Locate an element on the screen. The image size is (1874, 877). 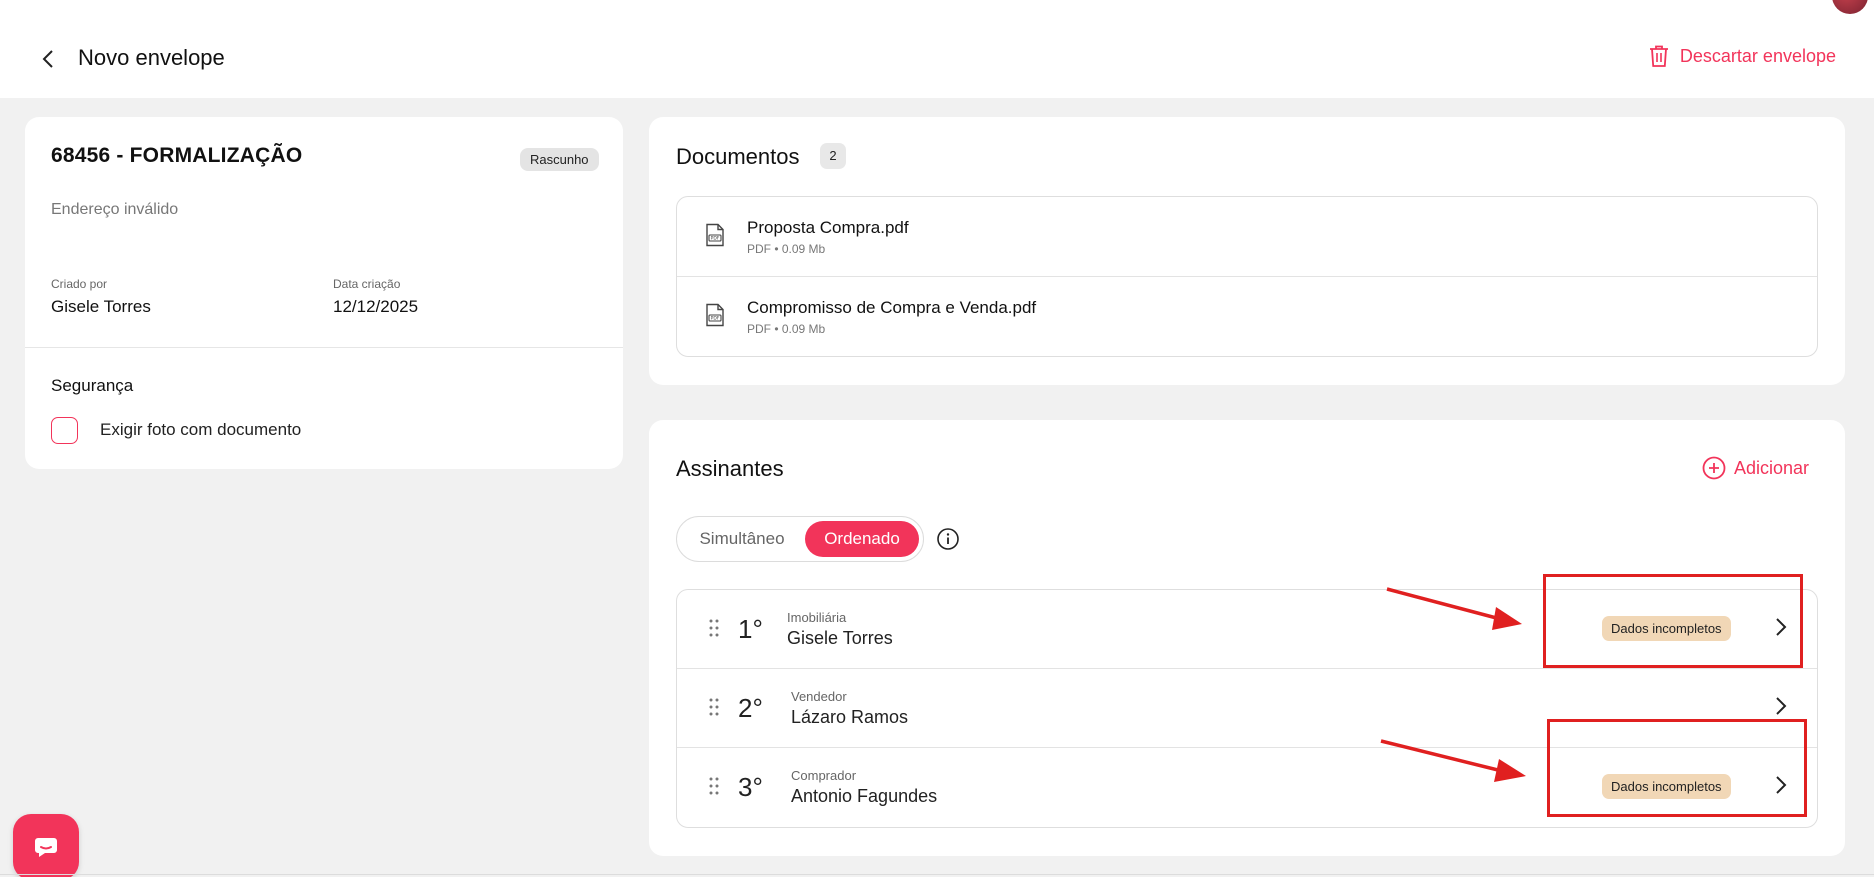
add-signer-button: Adicionar is located at coordinates (1755, 468).